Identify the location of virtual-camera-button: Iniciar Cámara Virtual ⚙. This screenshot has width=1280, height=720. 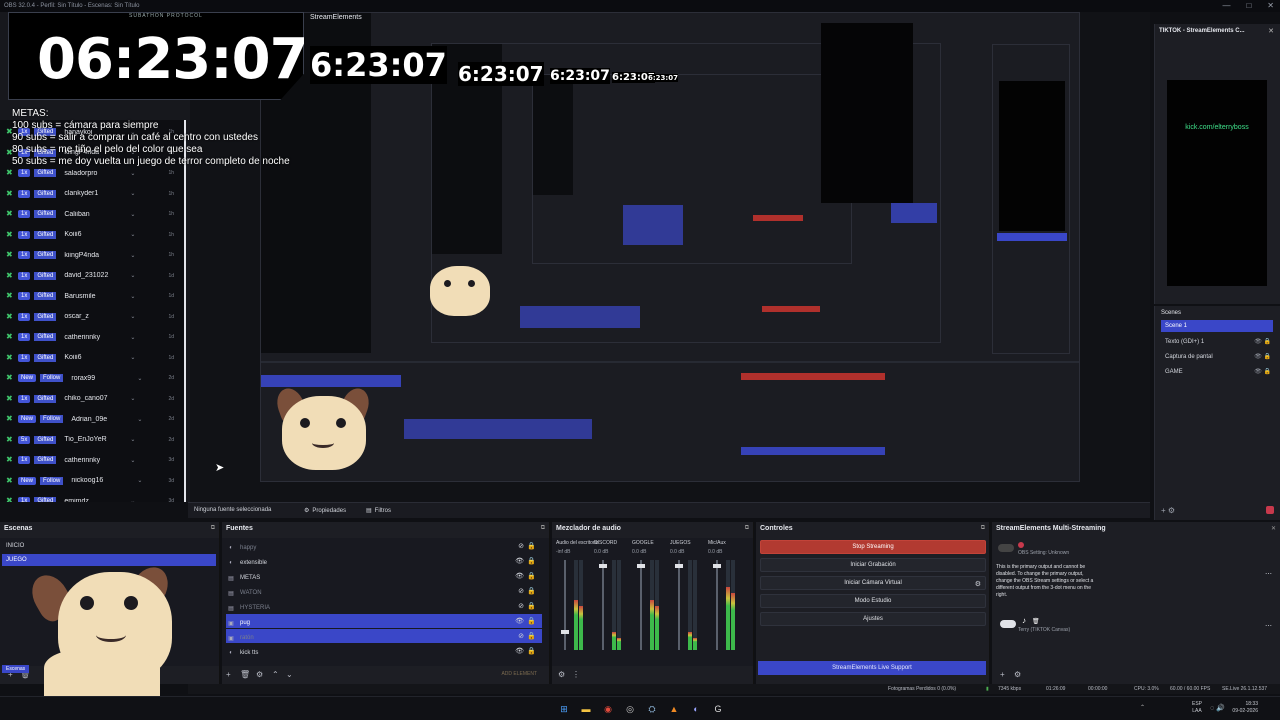
(873, 583).